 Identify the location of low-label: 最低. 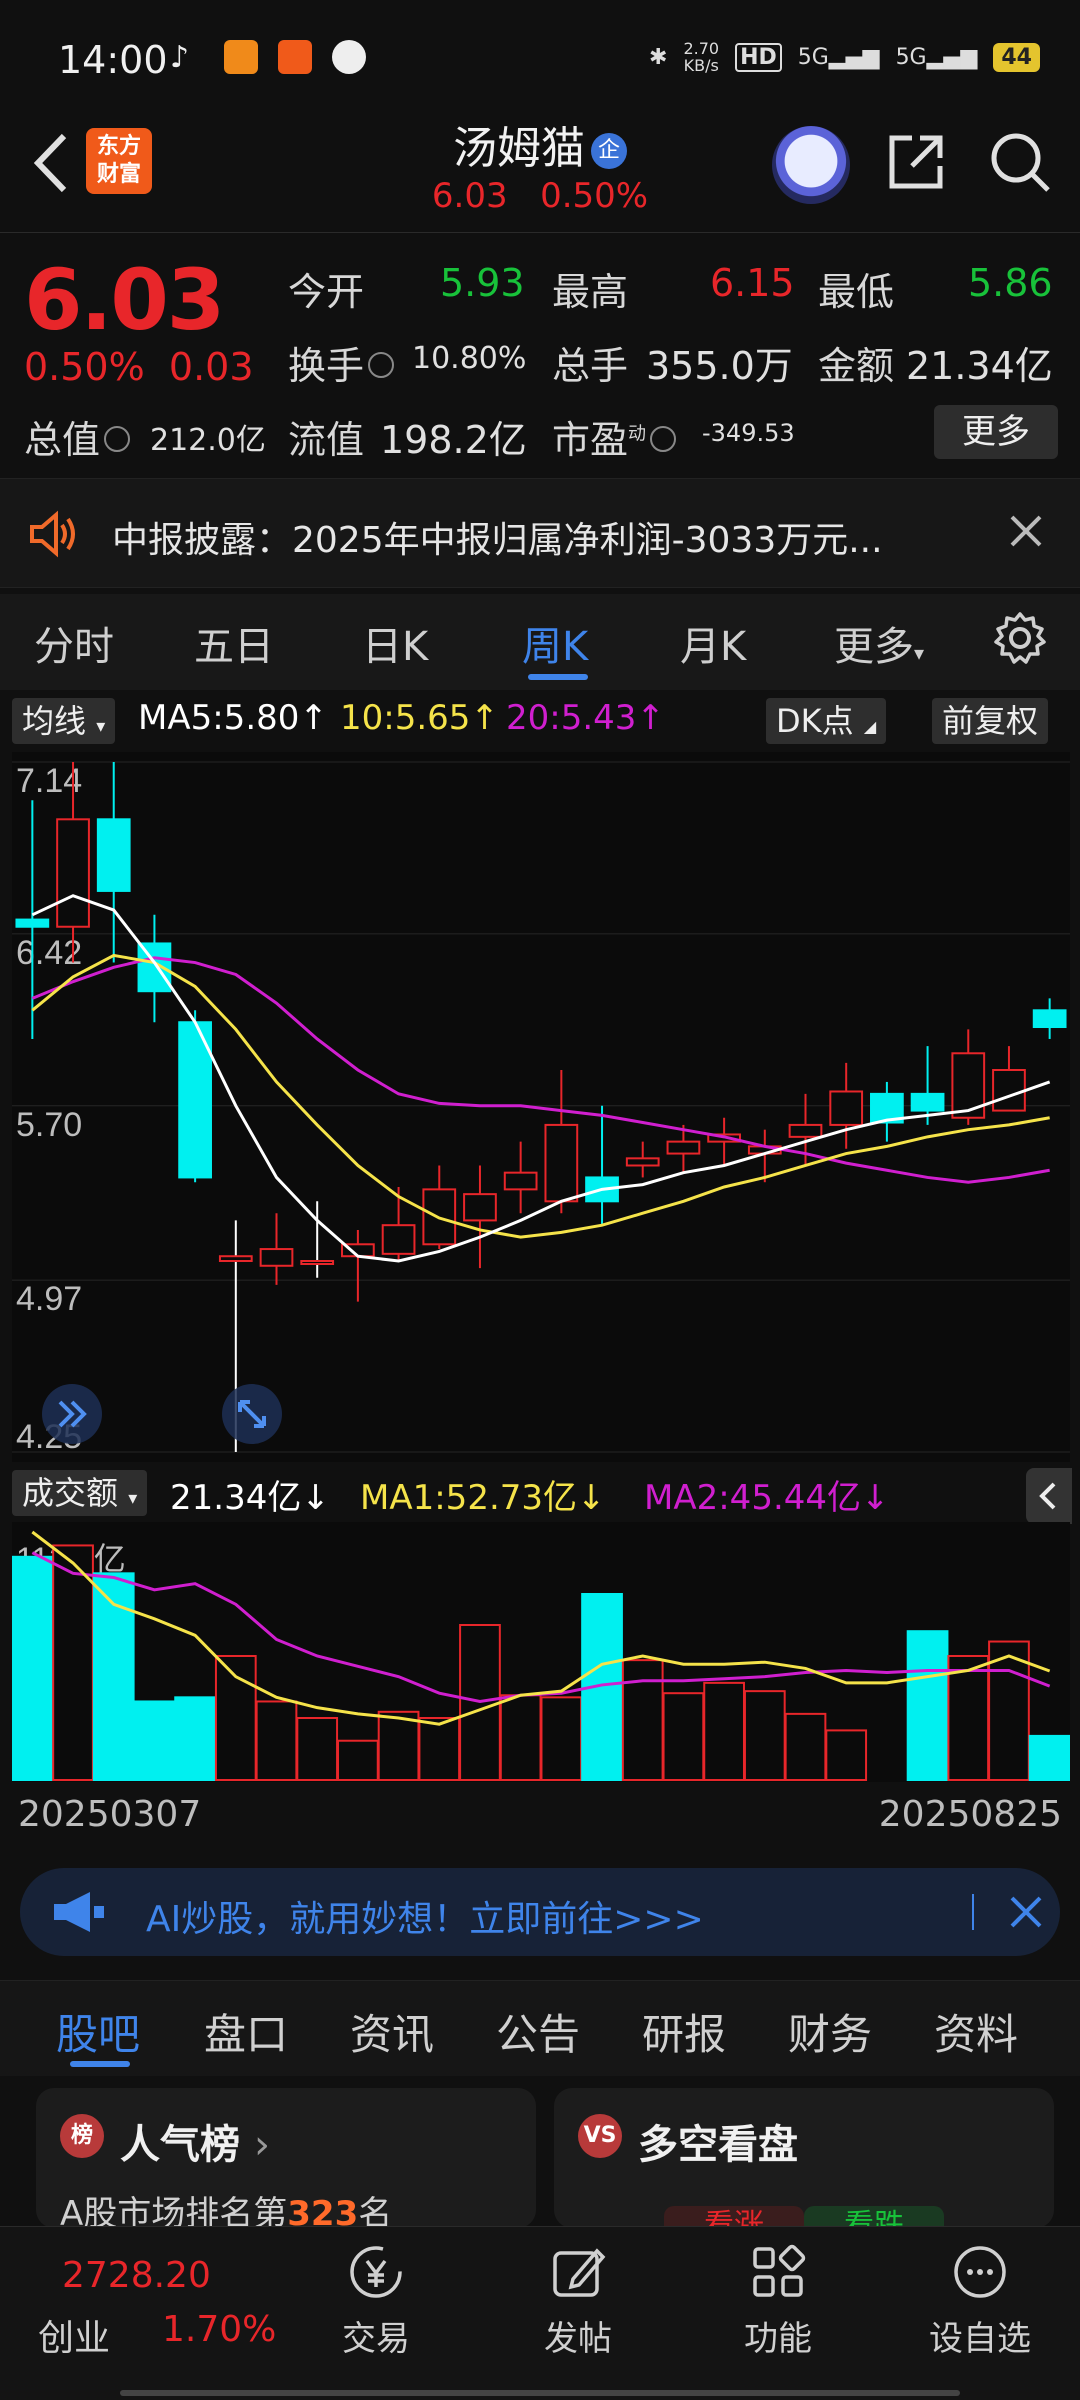
(856, 292).